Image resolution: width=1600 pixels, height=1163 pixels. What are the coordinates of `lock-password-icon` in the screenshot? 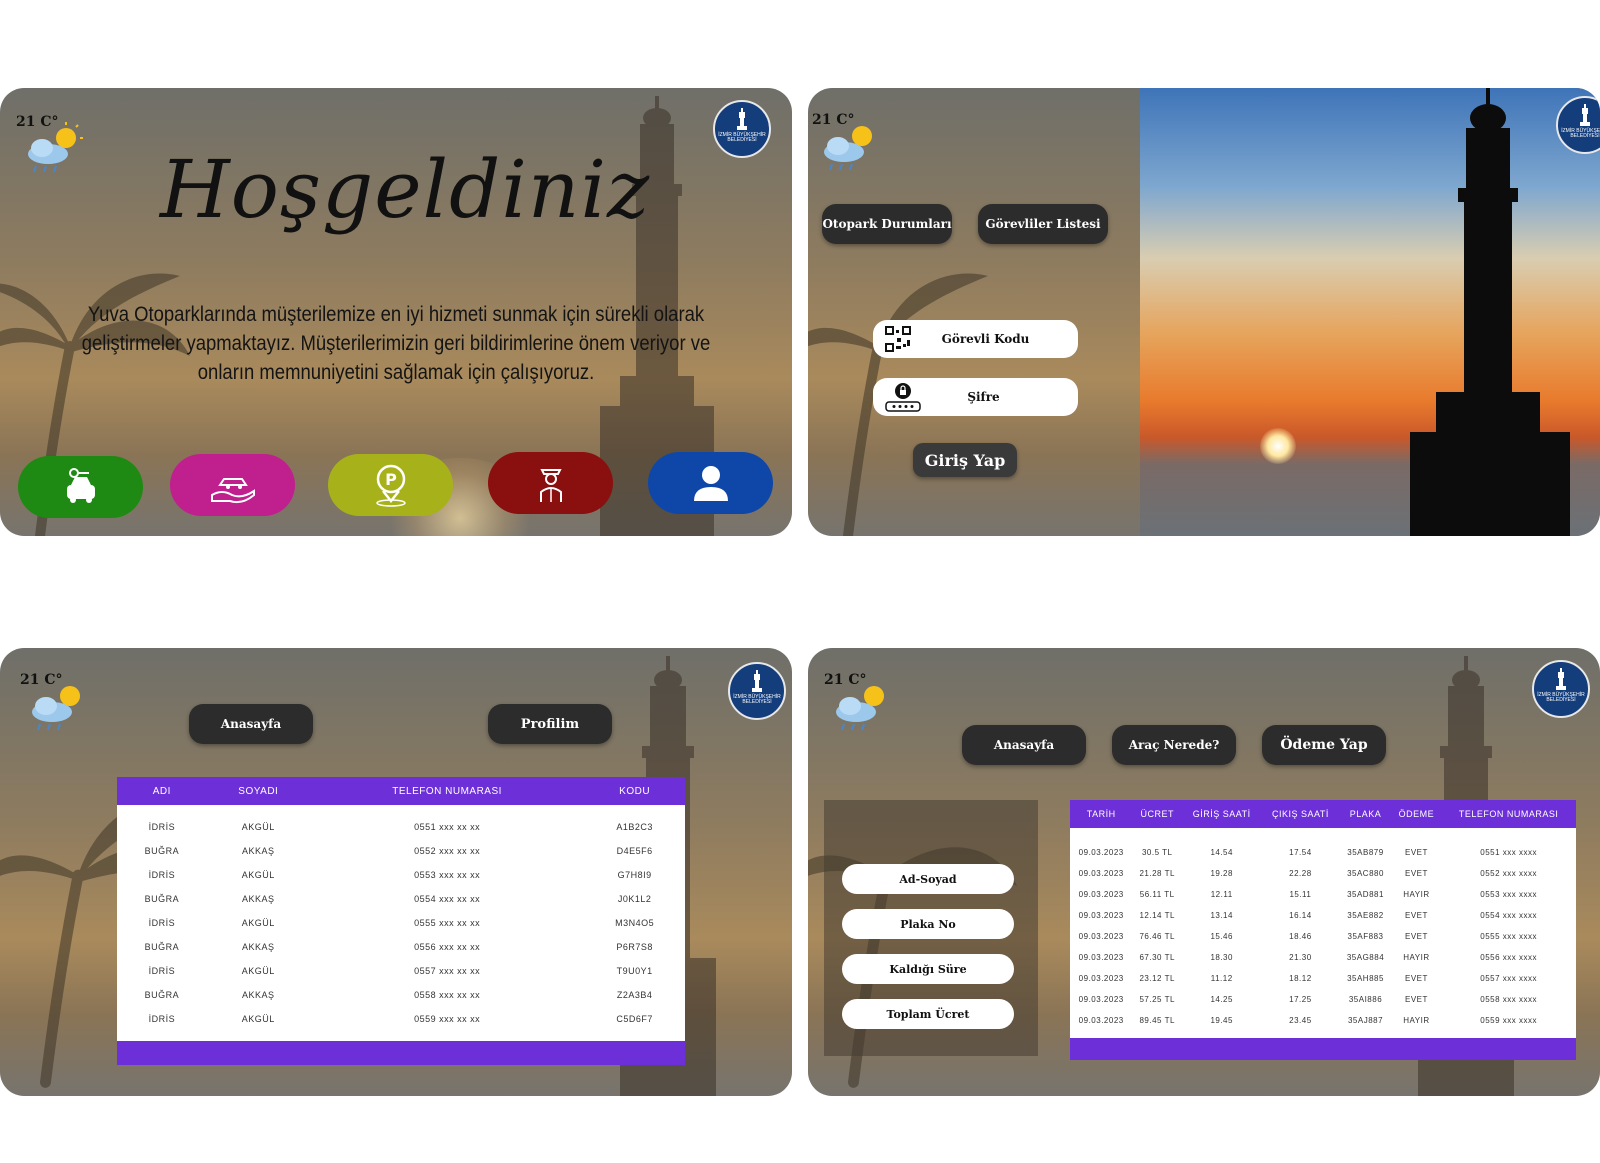 It's located at (903, 397).